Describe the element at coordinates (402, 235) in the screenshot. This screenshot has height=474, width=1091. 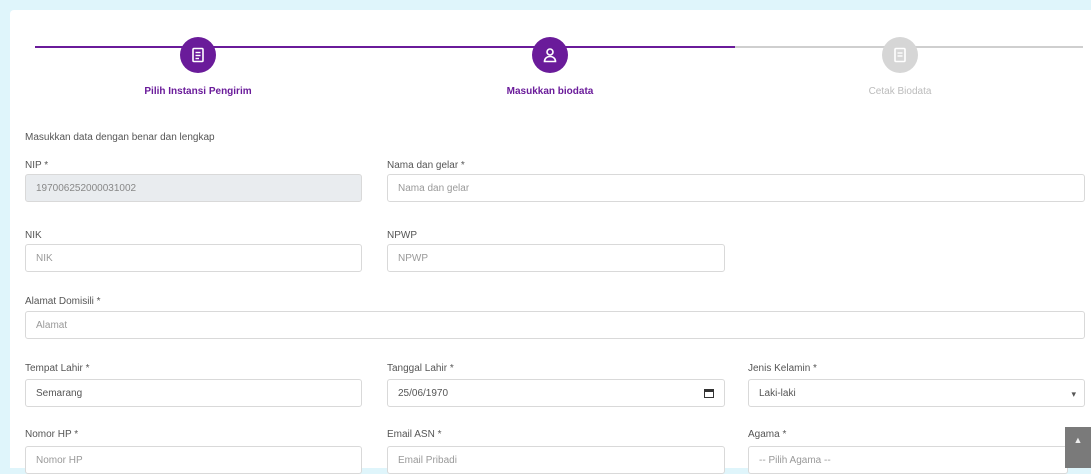
I see `npwp-label: NPWP` at that location.